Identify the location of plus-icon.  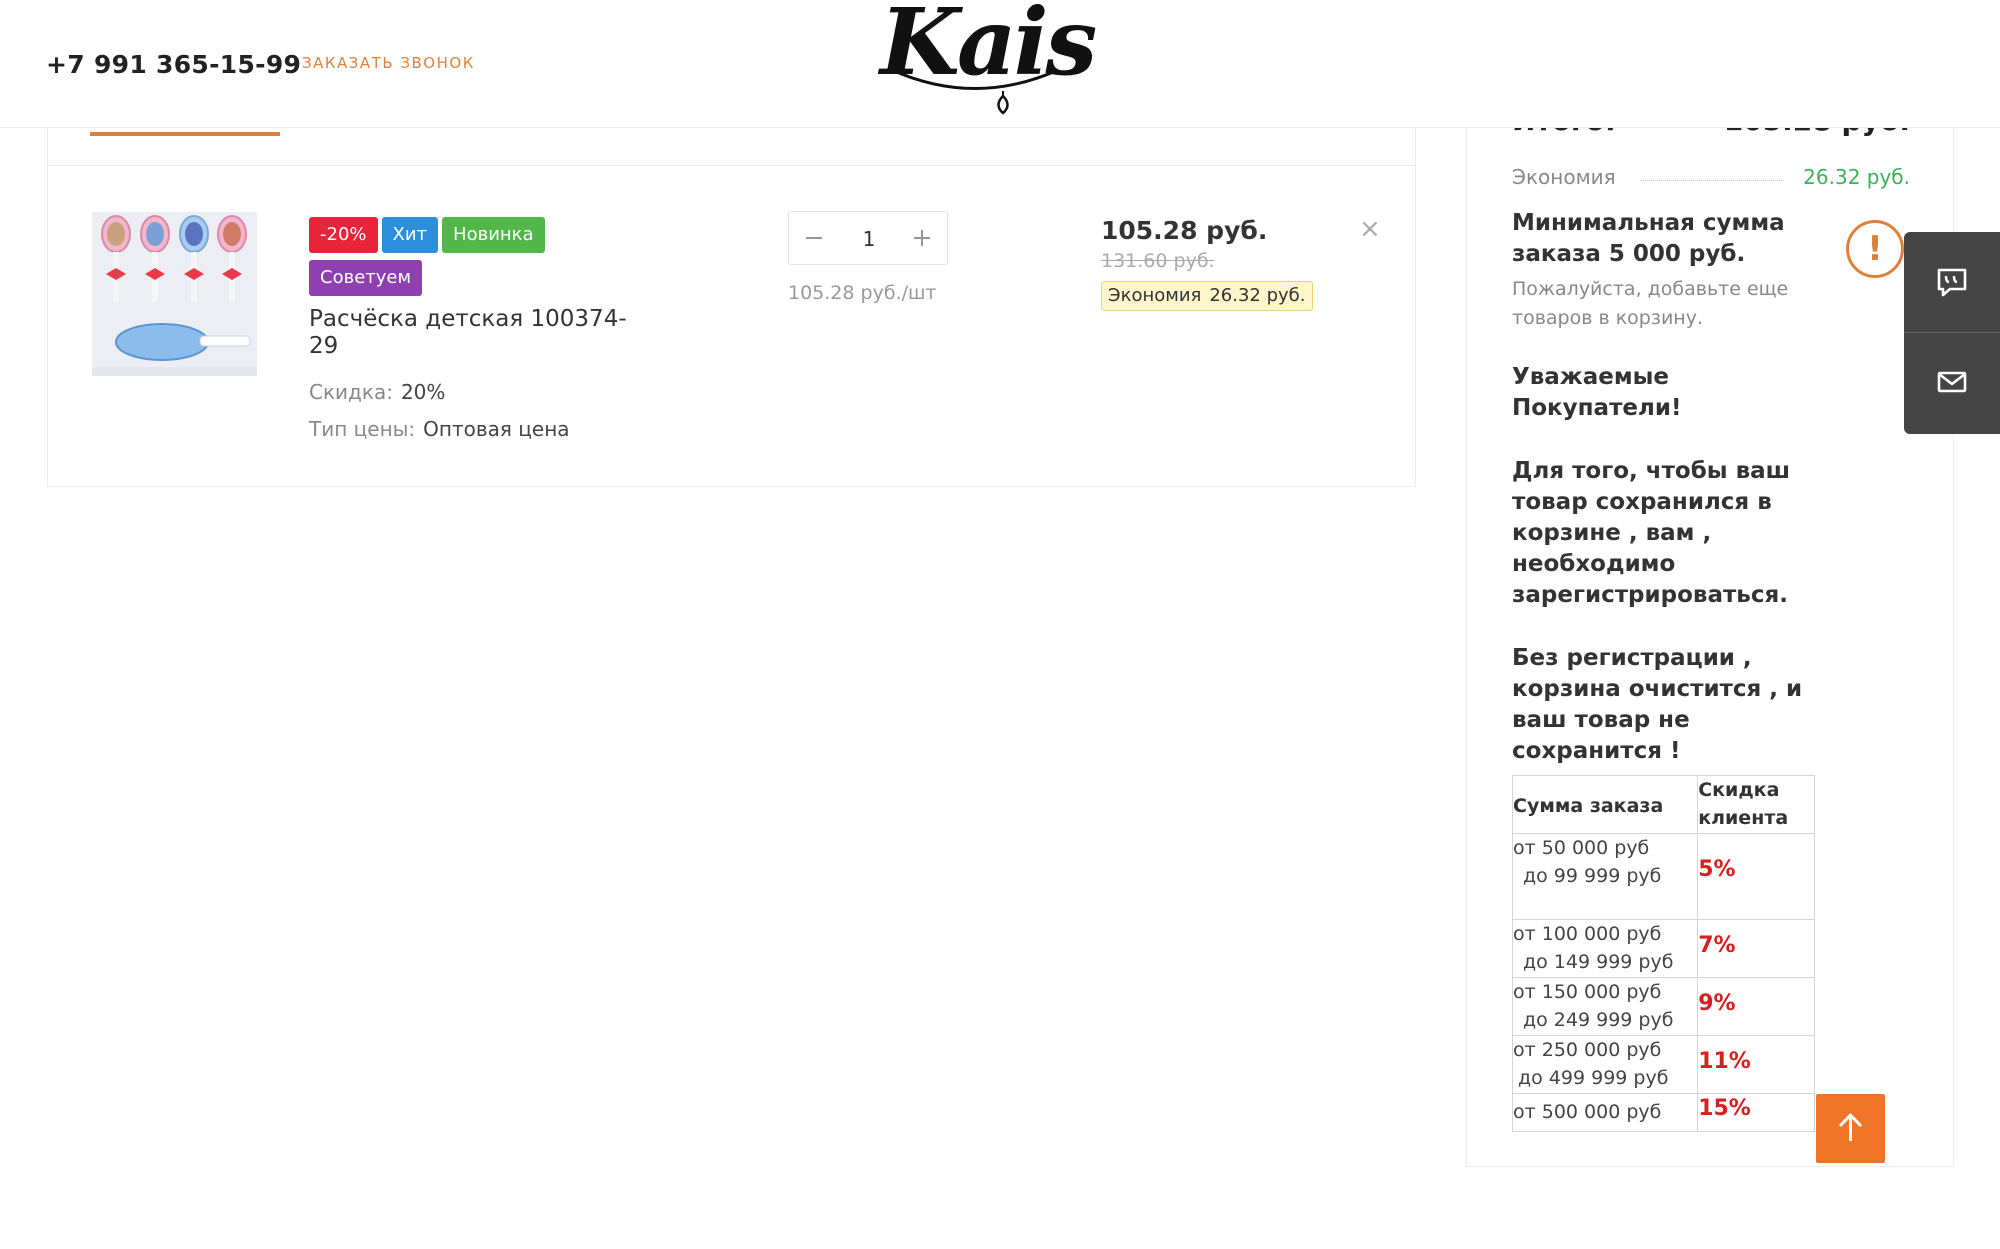
(922, 238).